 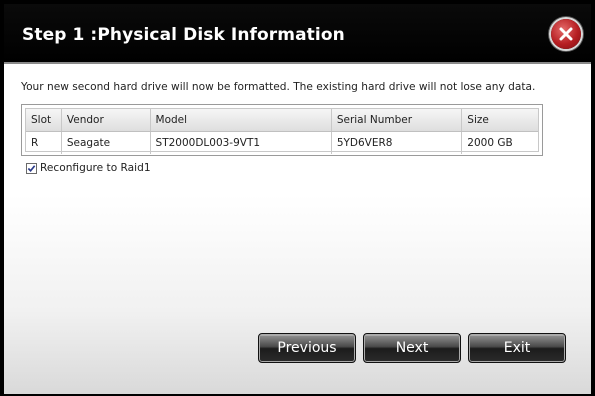 I want to click on reconfigure-raid1-label: Reconfigure to Raid1, so click(x=95, y=168).